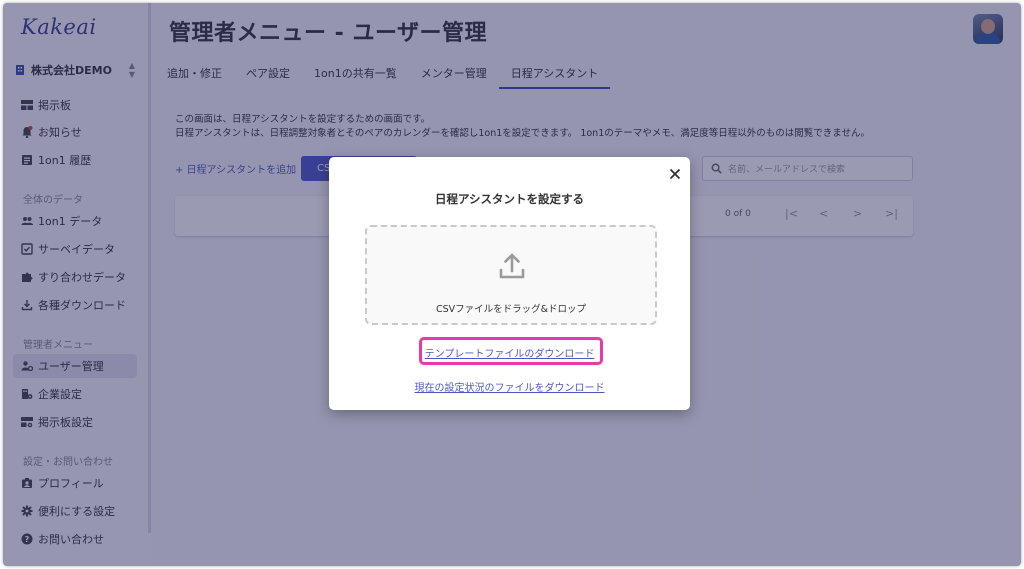  I want to click on close-icon, so click(675, 174).